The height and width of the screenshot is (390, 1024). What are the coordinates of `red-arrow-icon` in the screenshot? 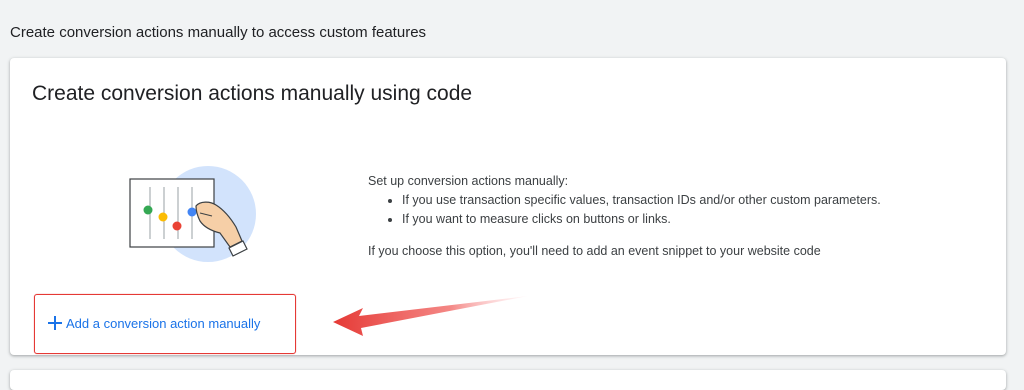 It's located at (430, 316).